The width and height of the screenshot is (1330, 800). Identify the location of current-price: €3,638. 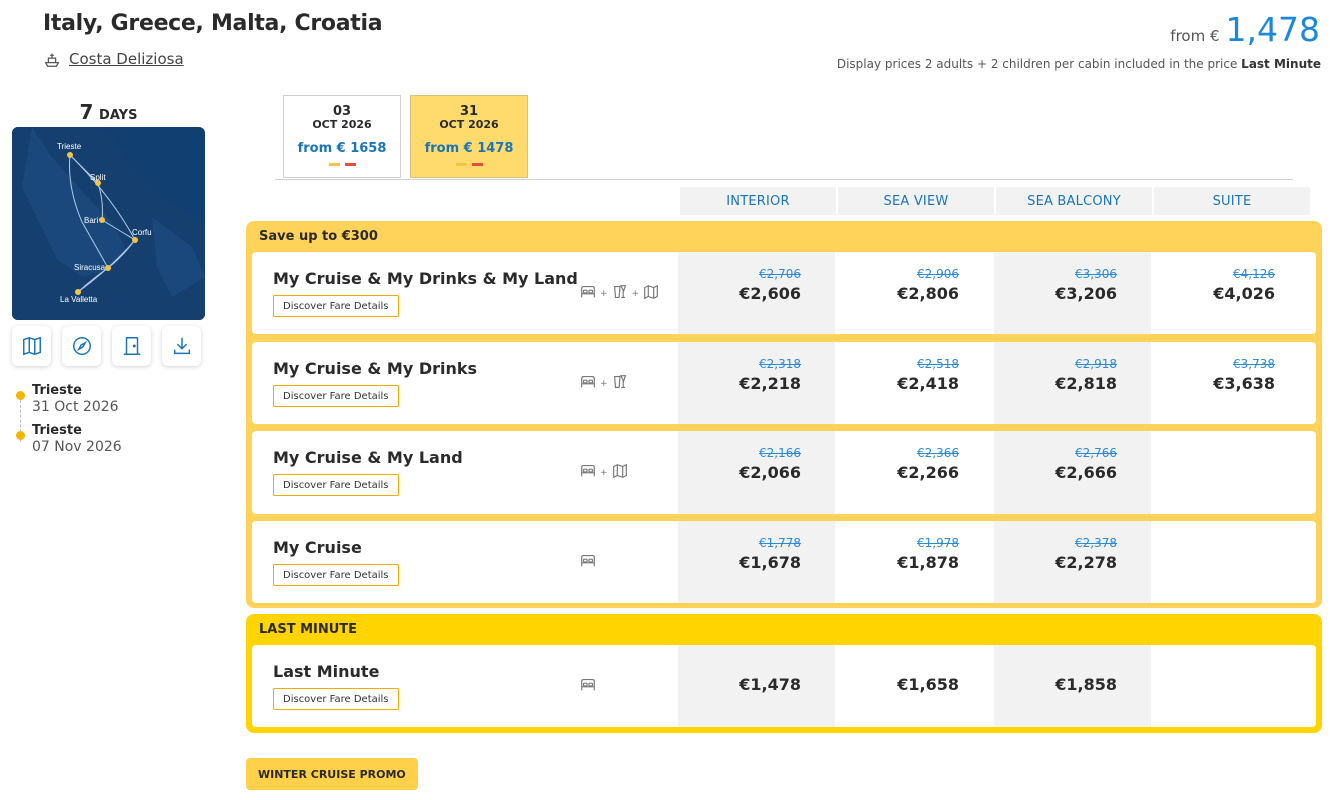
(1244, 383).